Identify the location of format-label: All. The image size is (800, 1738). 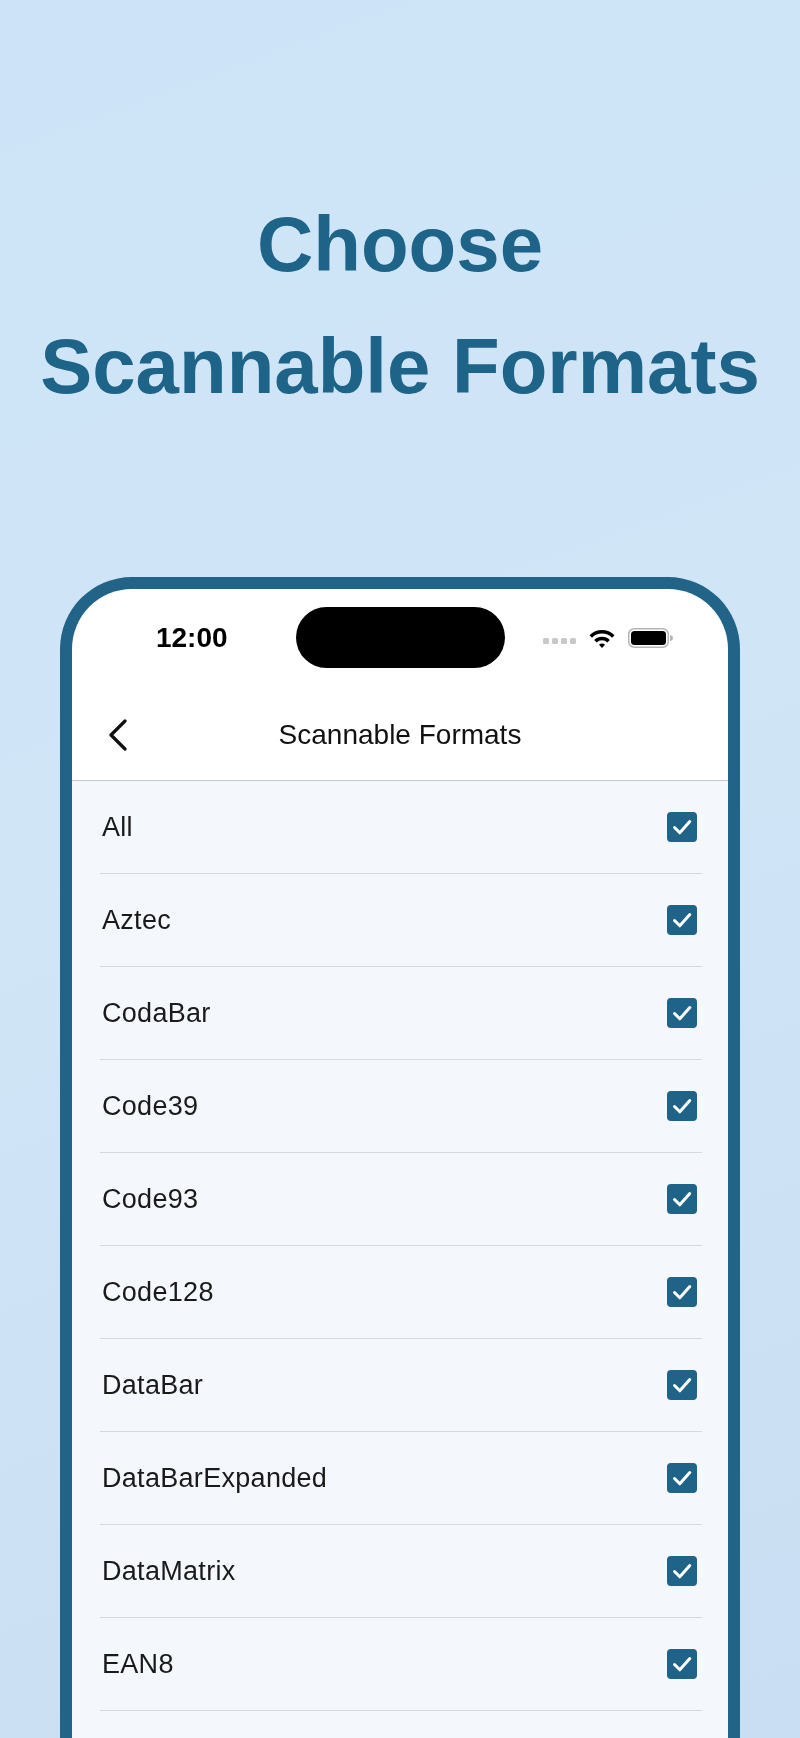
(117, 827).